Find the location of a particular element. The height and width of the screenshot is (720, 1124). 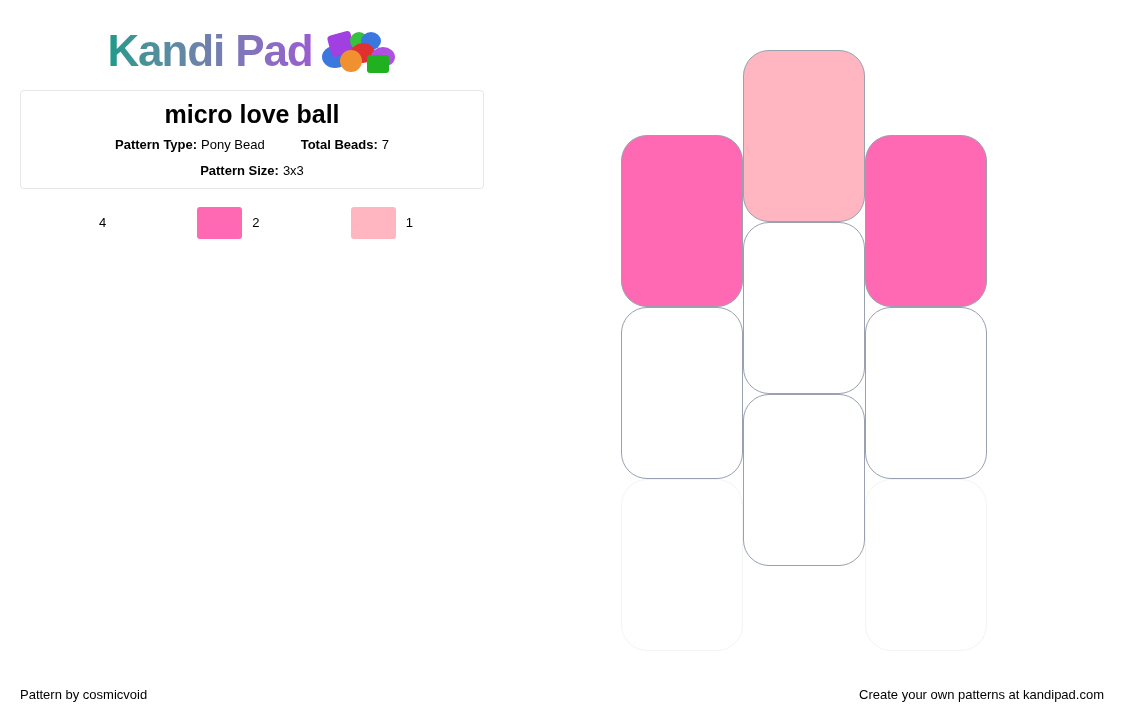

detail-label: Pattern Type: is located at coordinates (156, 145).